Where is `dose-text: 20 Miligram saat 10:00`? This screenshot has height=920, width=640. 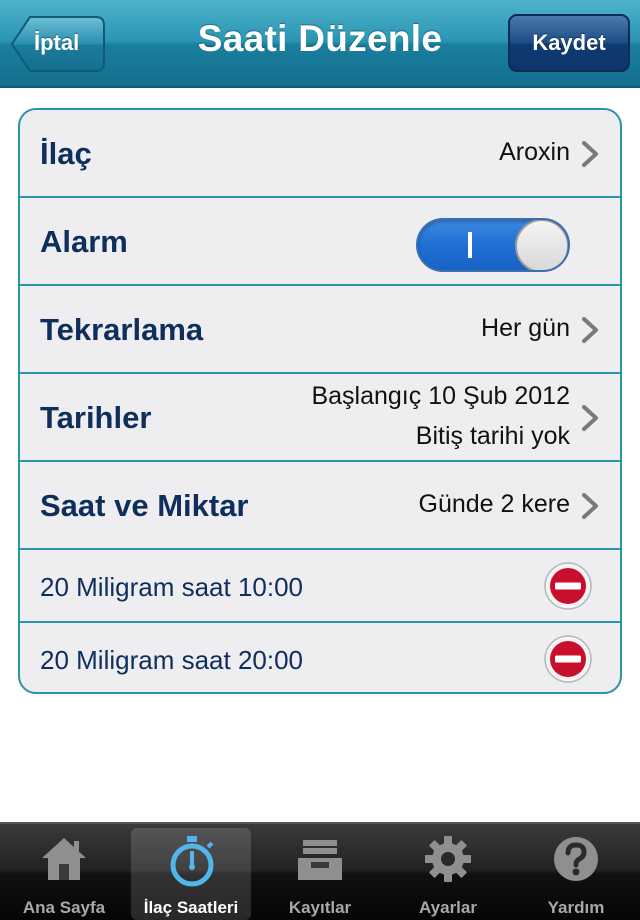
dose-text: 20 Miligram saat 10:00 is located at coordinates (172, 587).